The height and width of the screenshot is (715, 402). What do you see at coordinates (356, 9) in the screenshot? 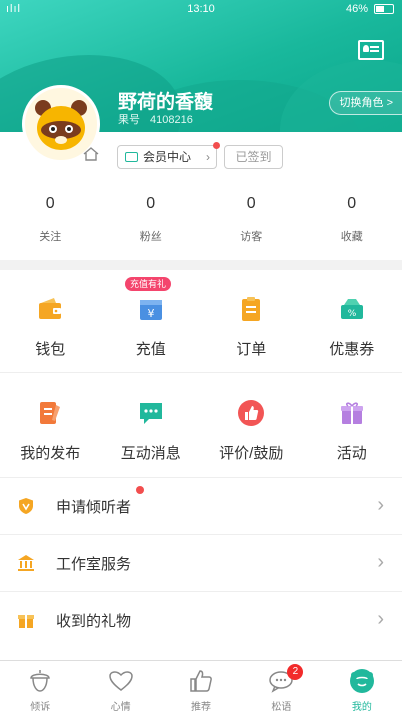
I see `battery-percent: 46%` at bounding box center [356, 9].